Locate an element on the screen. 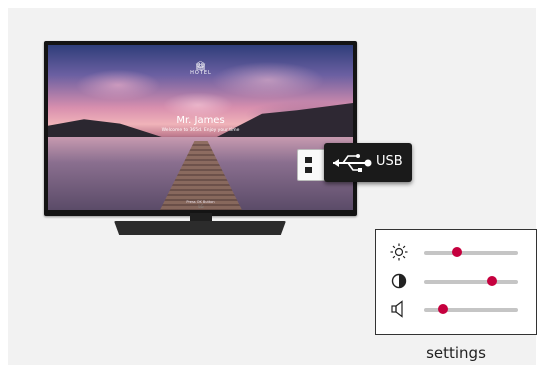  brightness-row is located at coordinates (458, 253).